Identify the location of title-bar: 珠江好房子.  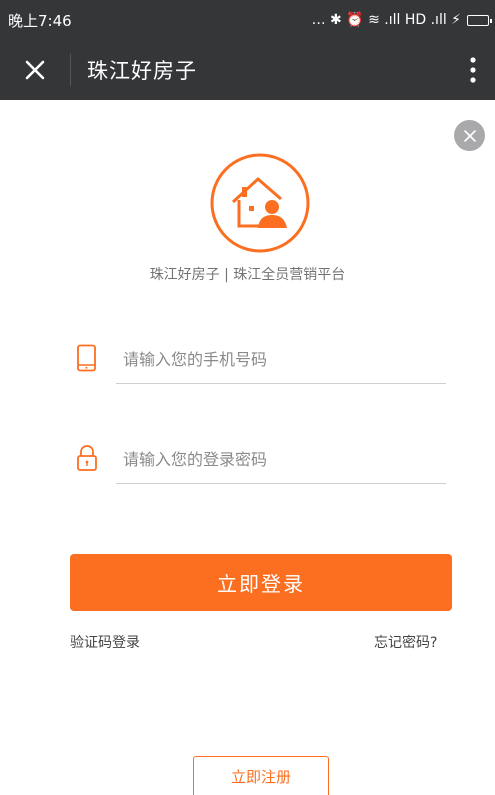
(247, 70).